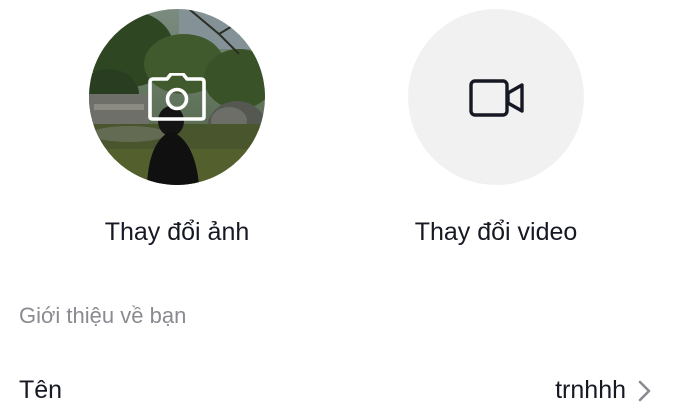 This screenshot has width=700, height=417. I want to click on name-label: Tên, so click(41, 390).